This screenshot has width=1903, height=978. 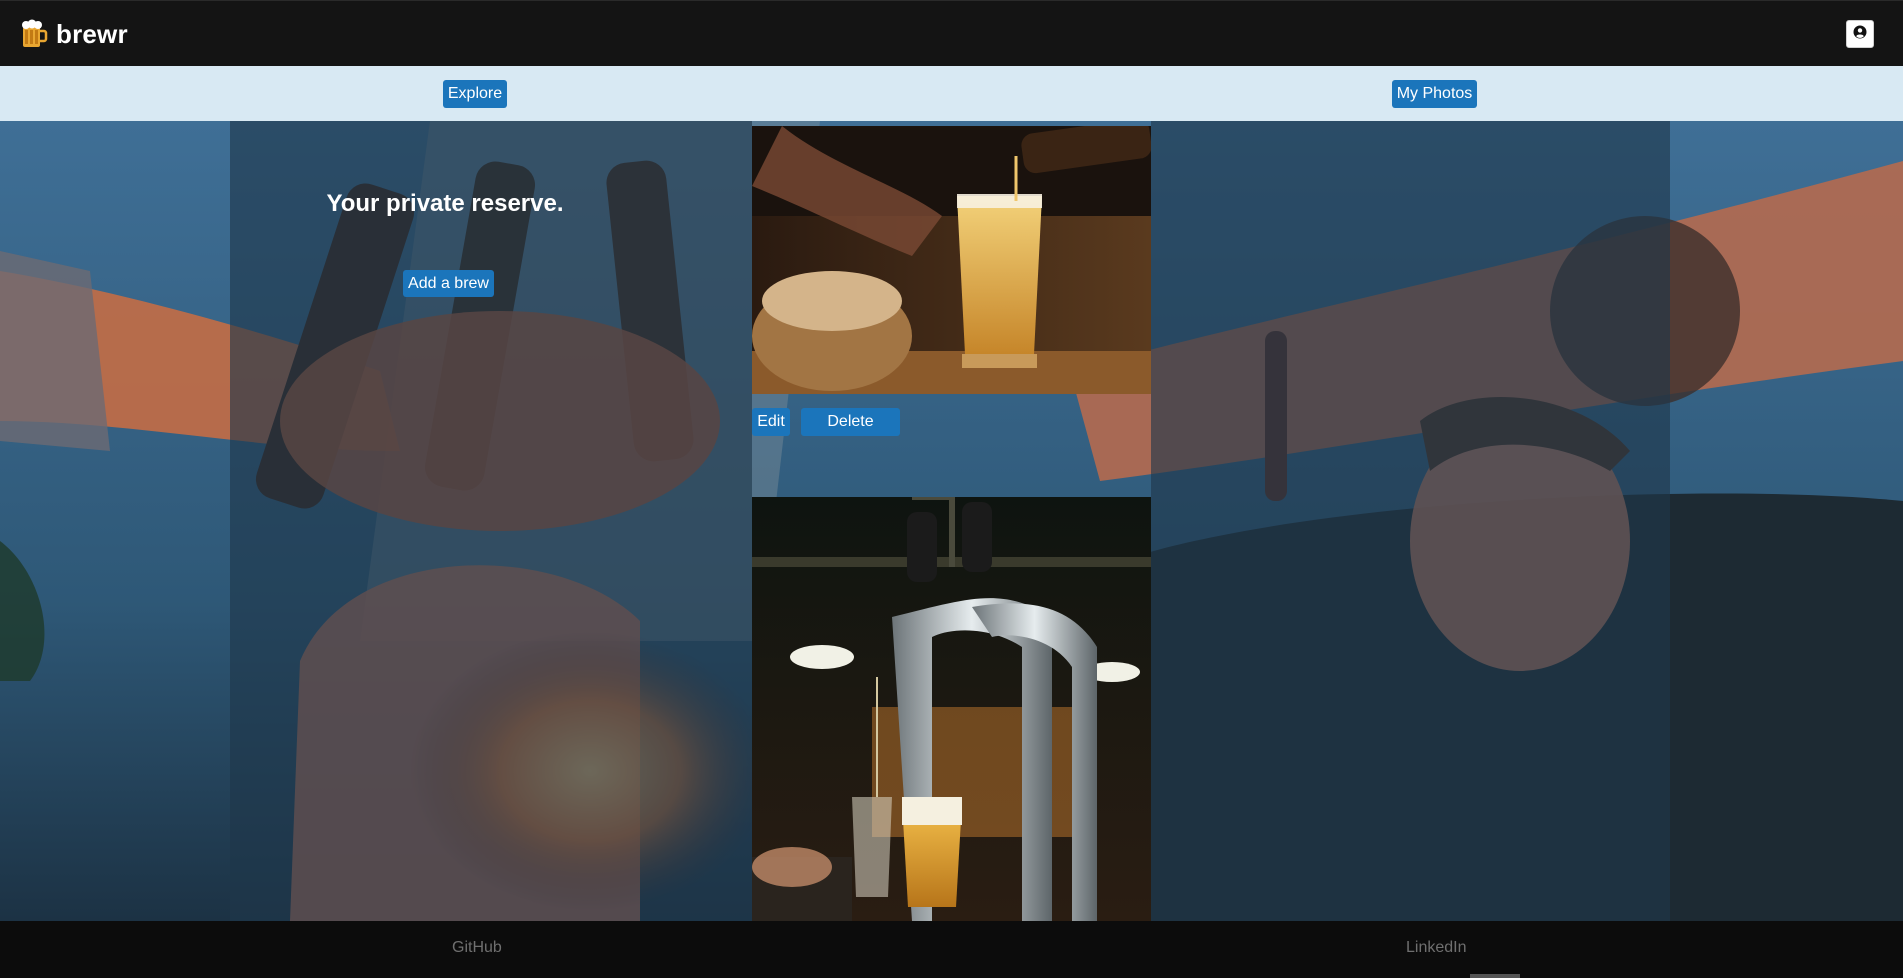 I want to click on add-brew-button: Add a brew, so click(x=448, y=283).